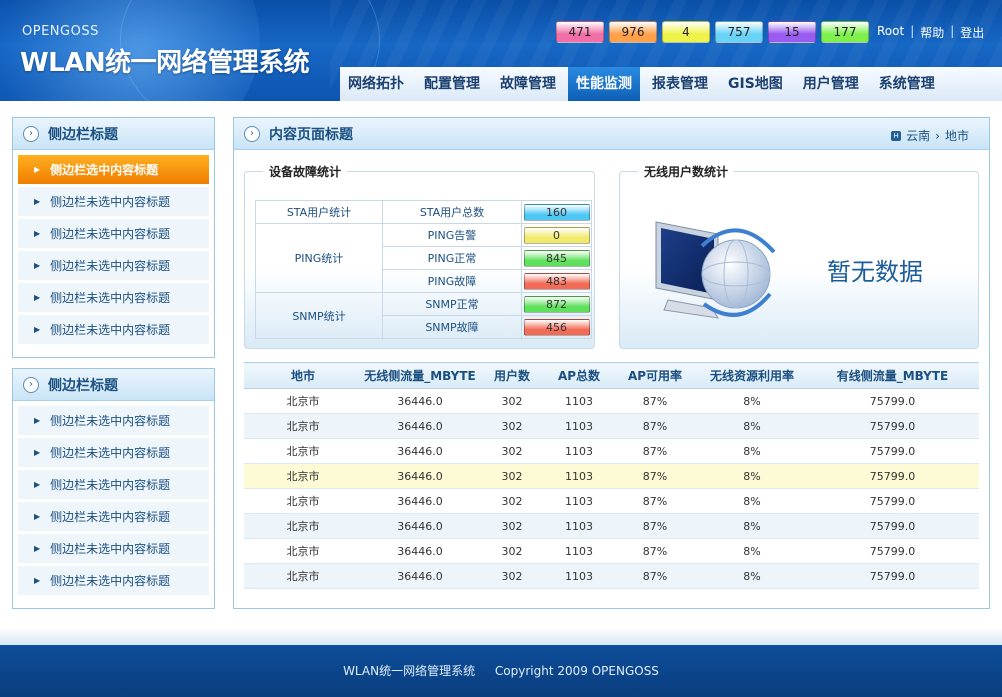 The height and width of the screenshot is (697, 1002). What do you see at coordinates (165, 63) in the screenshot?
I see `app-title: WLAN统一网络管理系统` at bounding box center [165, 63].